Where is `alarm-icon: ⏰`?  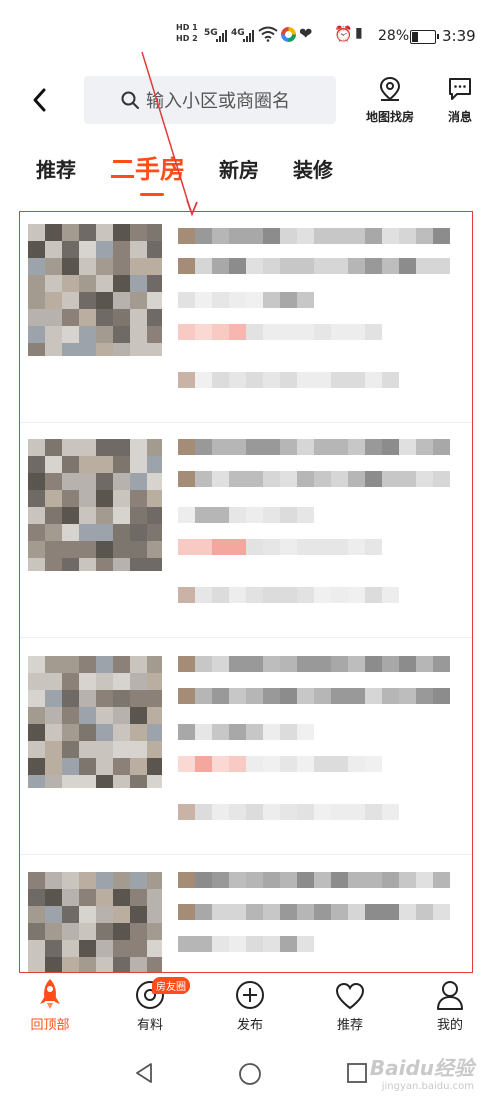 alarm-icon: ⏰ is located at coordinates (343, 34).